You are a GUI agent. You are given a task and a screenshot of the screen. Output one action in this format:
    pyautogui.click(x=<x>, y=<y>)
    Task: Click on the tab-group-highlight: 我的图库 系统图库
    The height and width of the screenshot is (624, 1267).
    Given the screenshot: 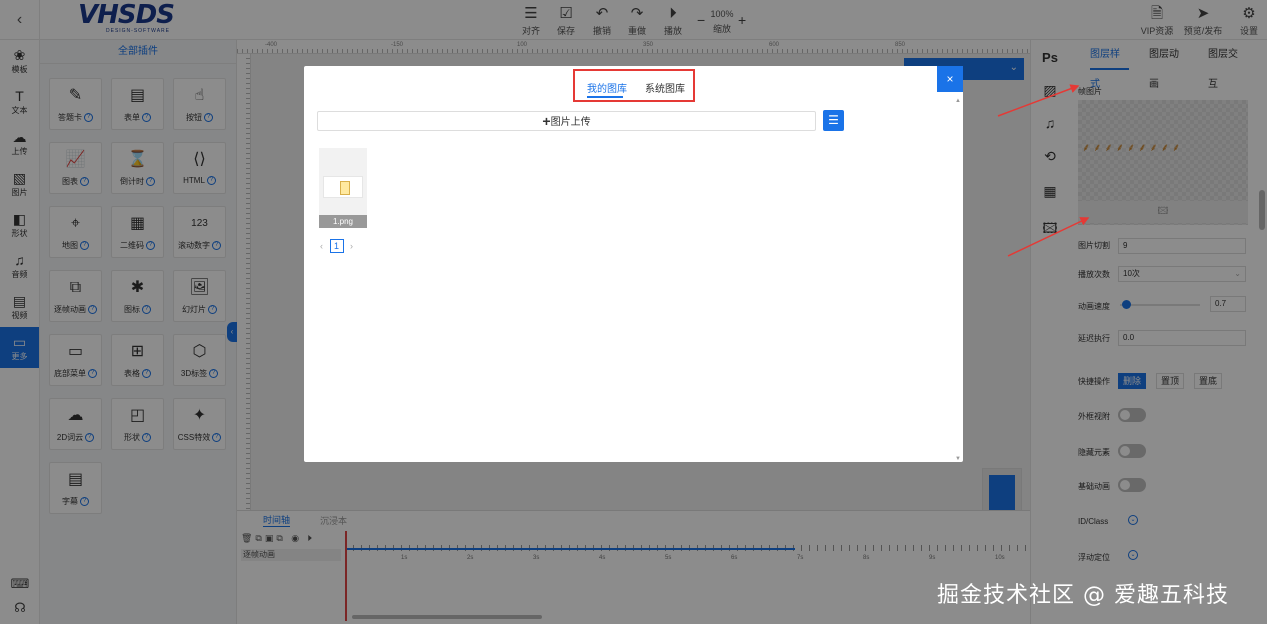 What is the action you would take?
    pyautogui.click(x=634, y=85)
    